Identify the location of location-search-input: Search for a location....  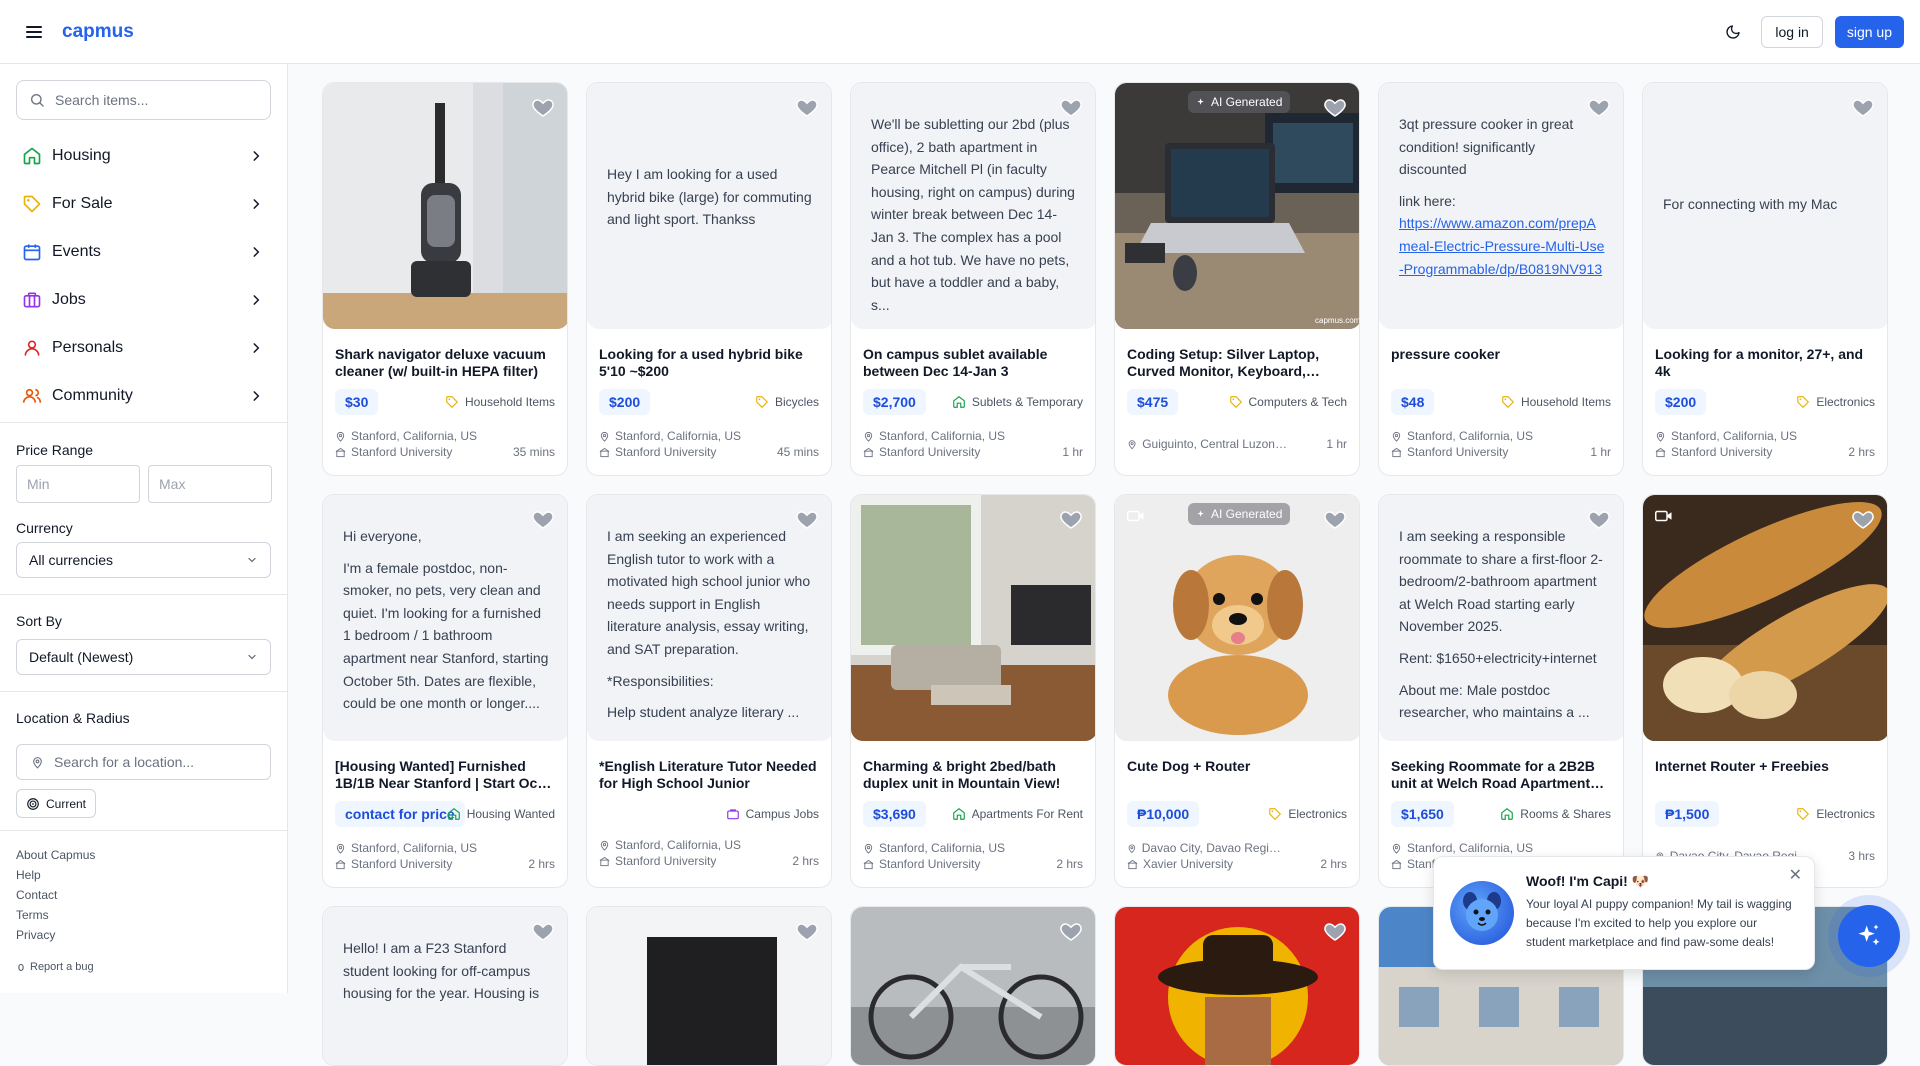
(143, 762).